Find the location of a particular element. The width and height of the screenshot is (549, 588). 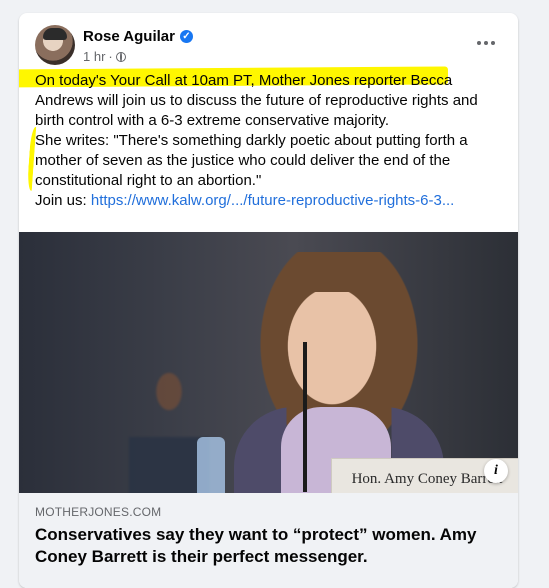

author-name-line: Rose Aguilar ✓ is located at coordinates (138, 36).